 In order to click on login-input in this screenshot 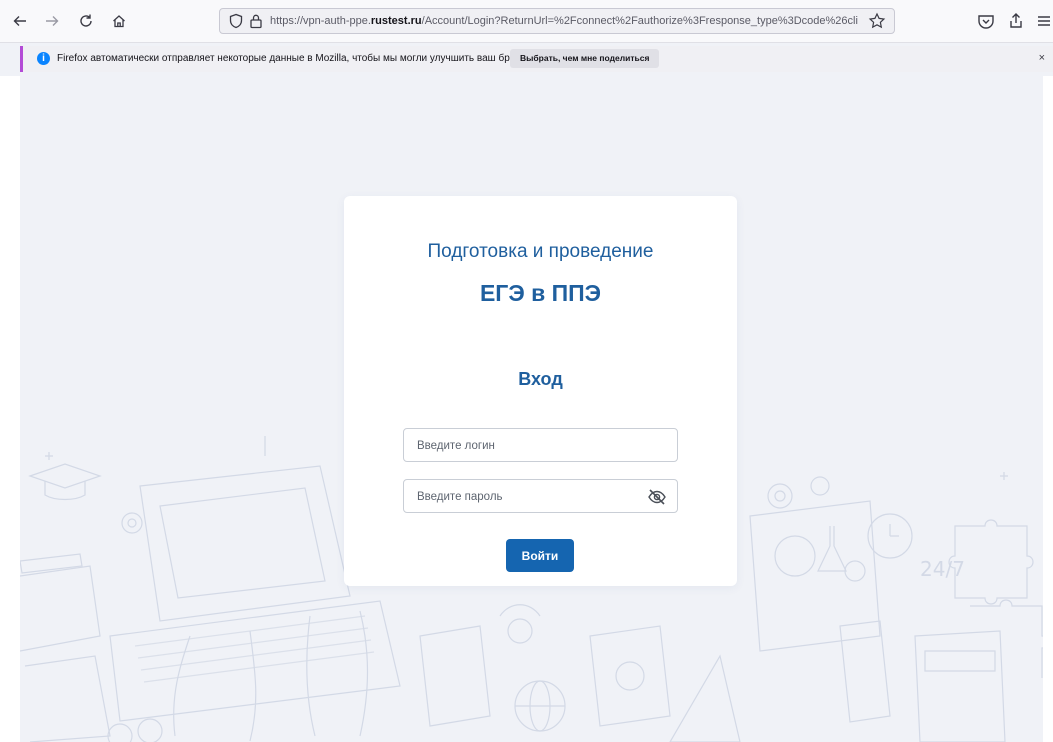, I will do `click(527, 446)`.